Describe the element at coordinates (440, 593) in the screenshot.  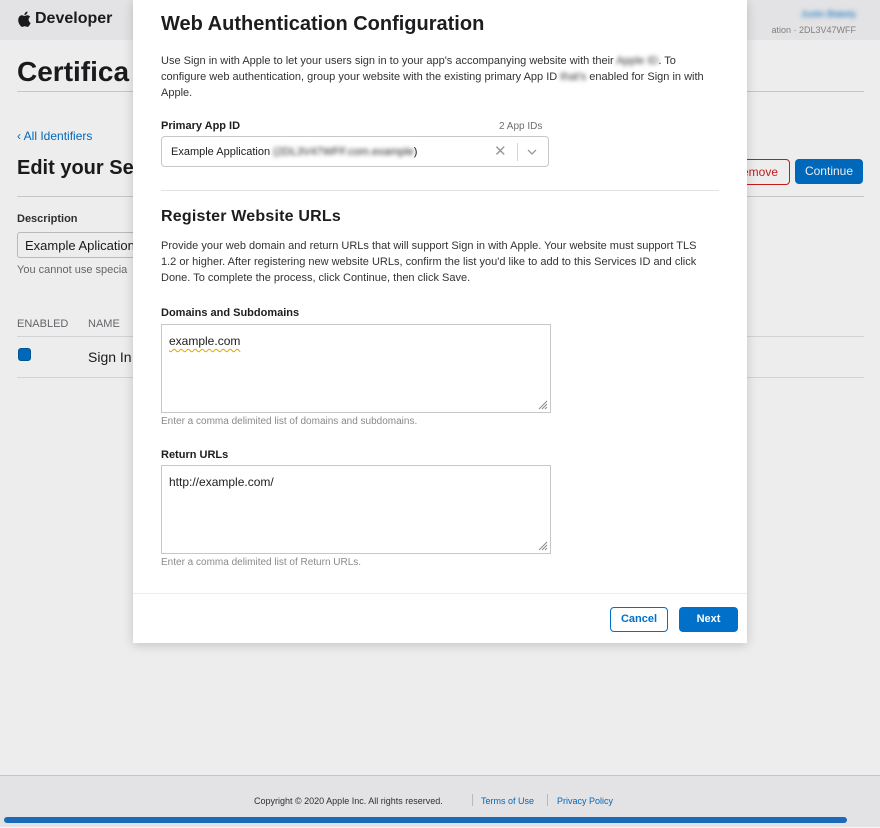
I see `footer-divider` at that location.